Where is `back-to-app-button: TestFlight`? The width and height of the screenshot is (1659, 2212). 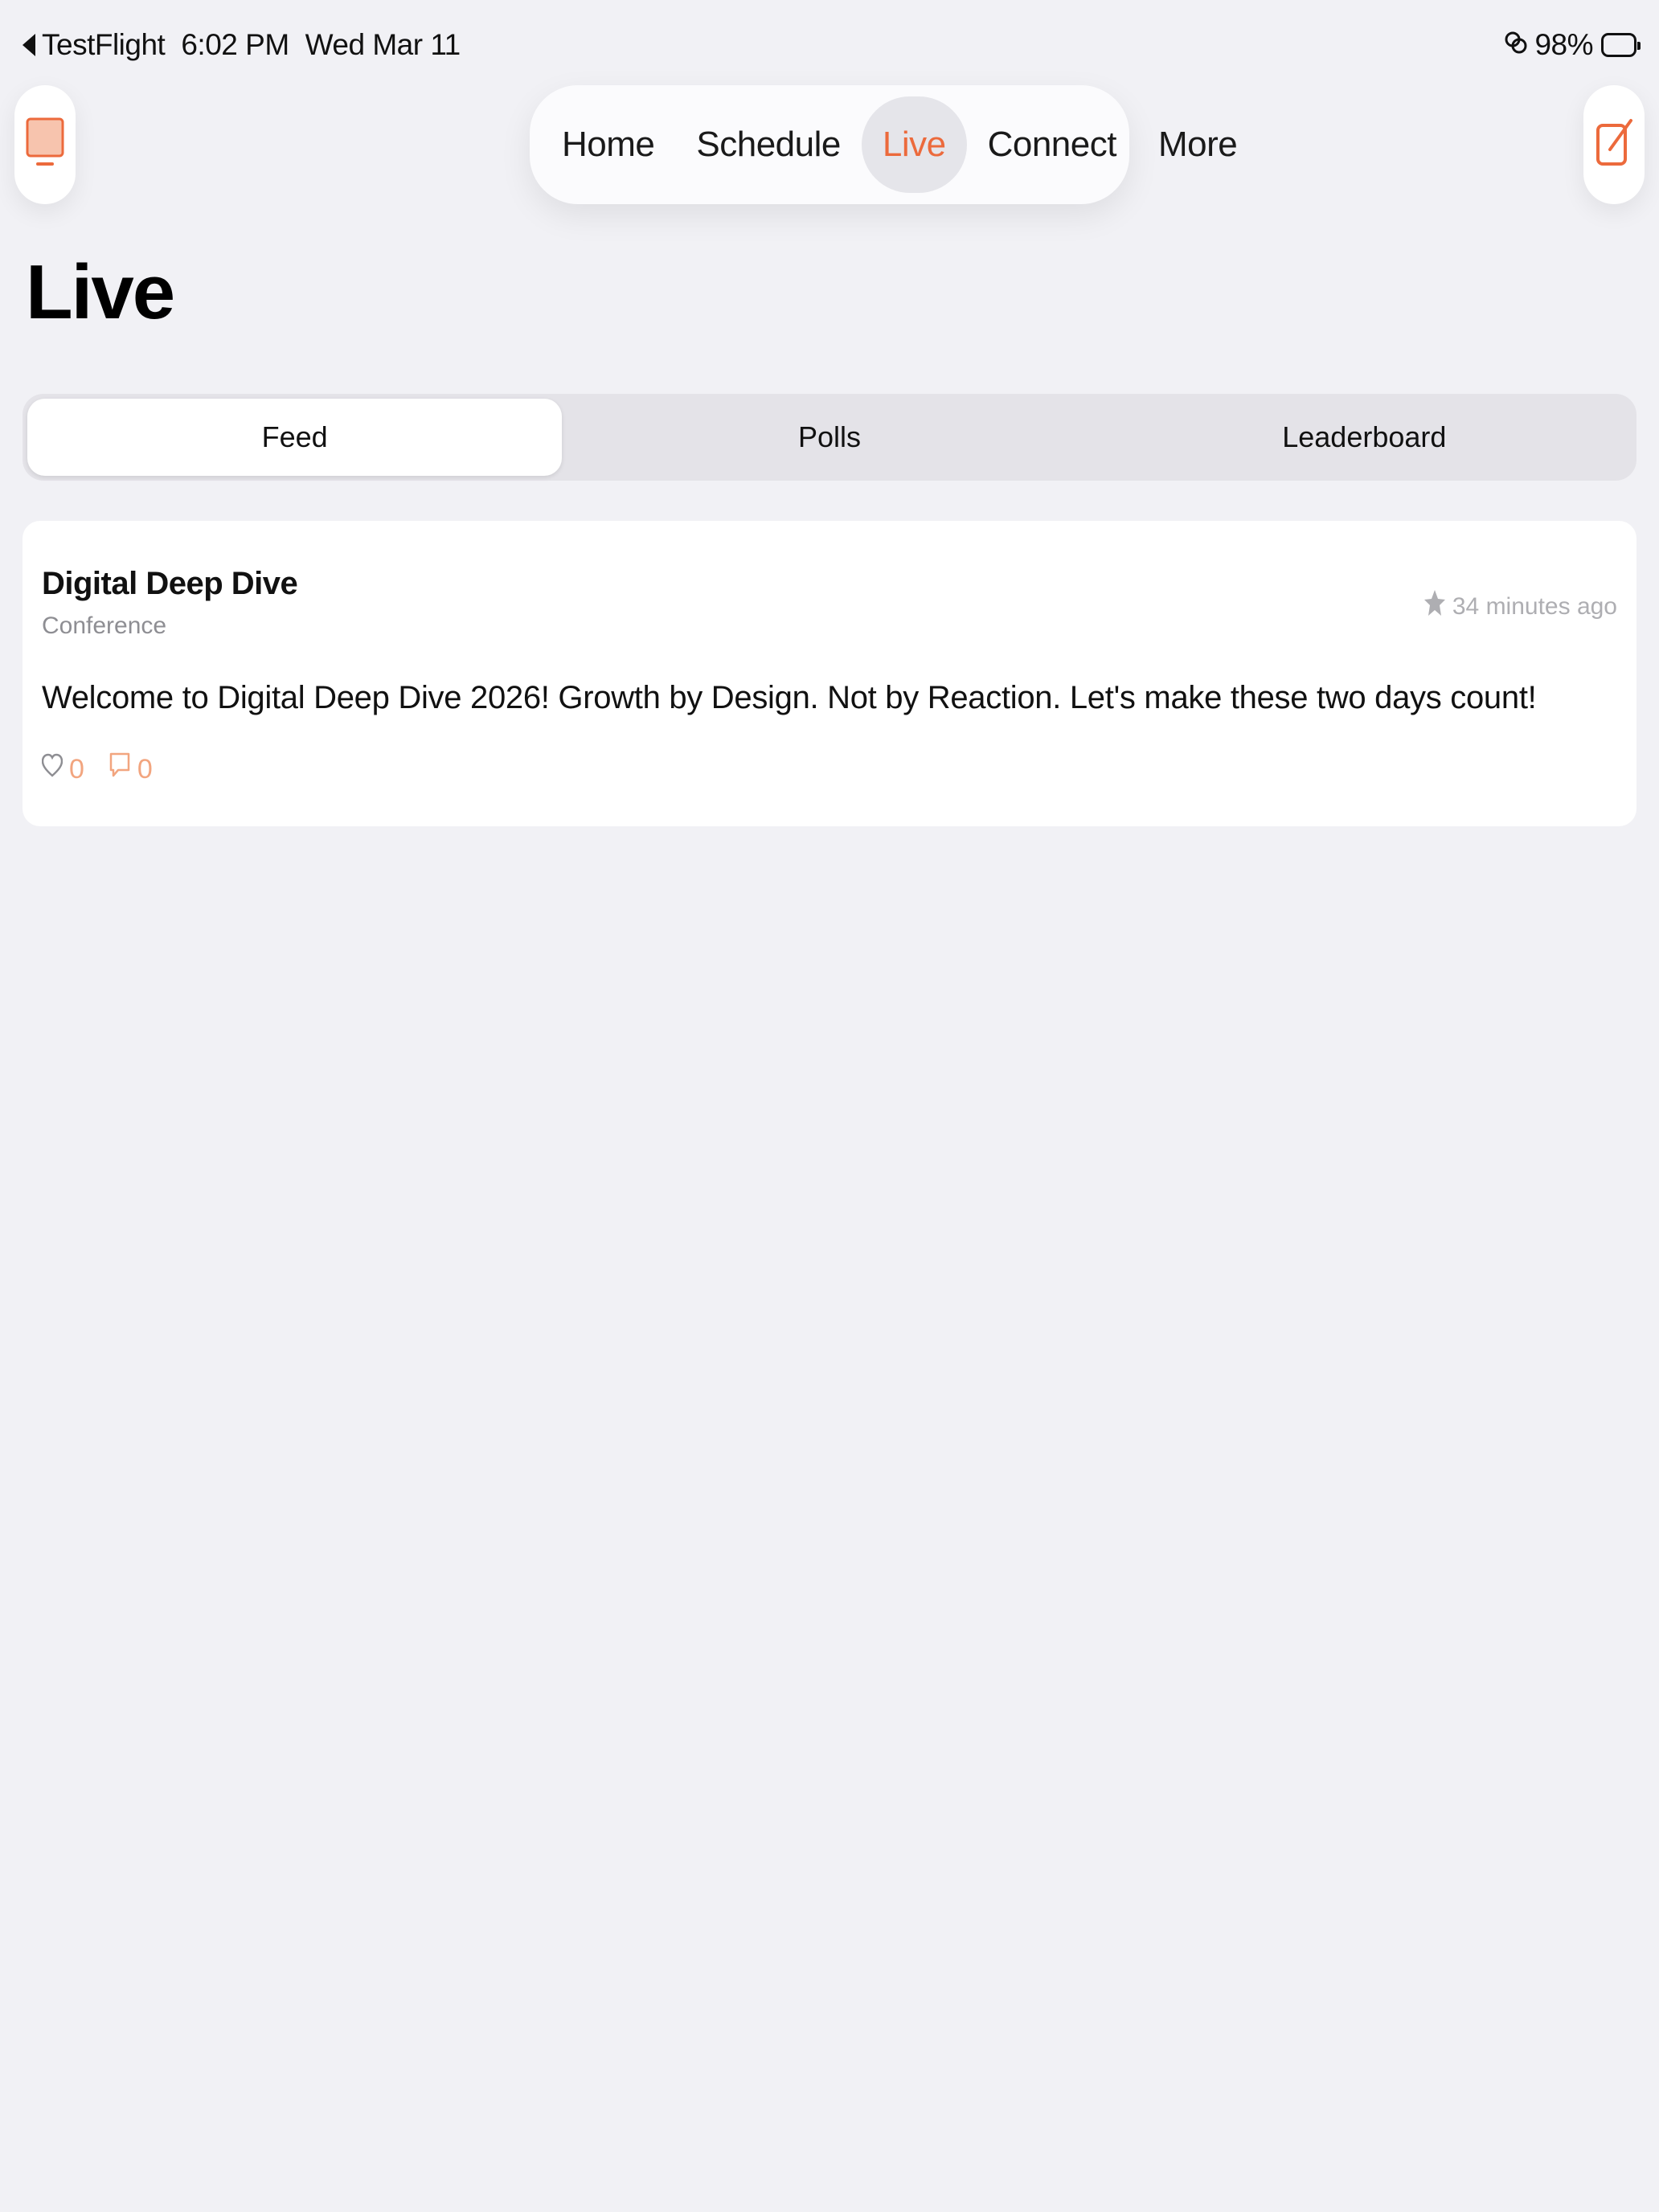
back-to-app-button: TestFlight is located at coordinates (94, 45).